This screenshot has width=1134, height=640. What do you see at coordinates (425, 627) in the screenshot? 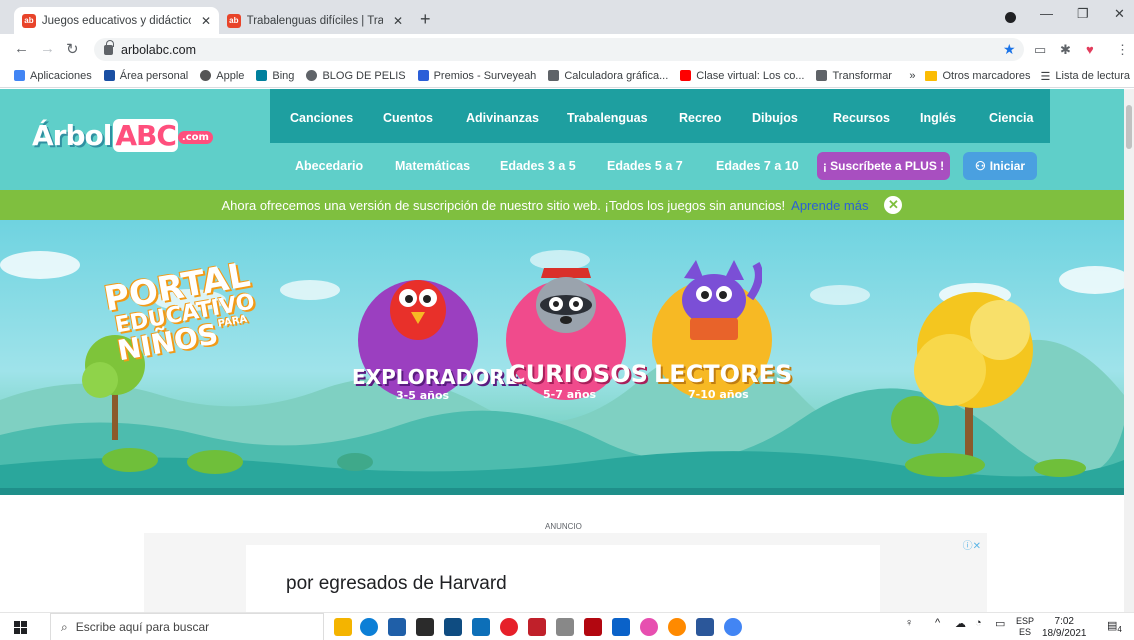
I see `store-icon` at bounding box center [425, 627].